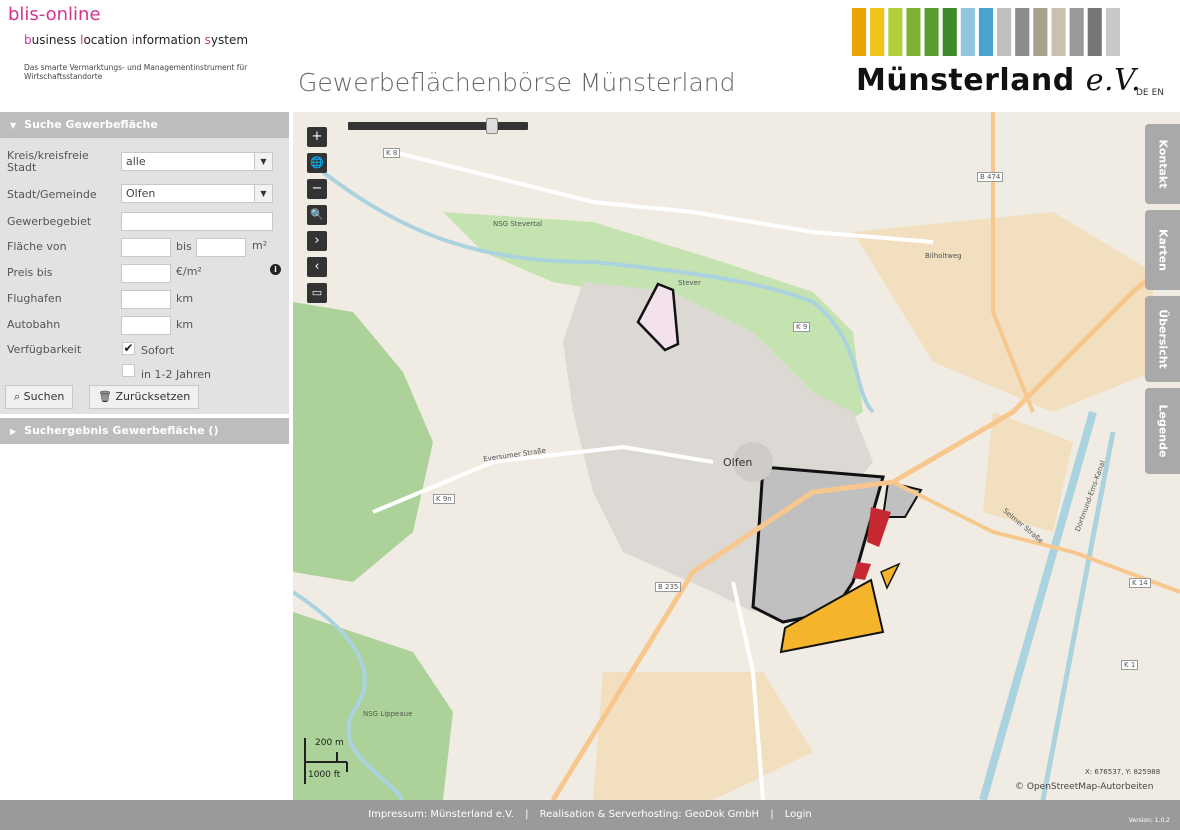 The image size is (1180, 830). I want to click on road-shield-k9n: K 9n, so click(444, 499).